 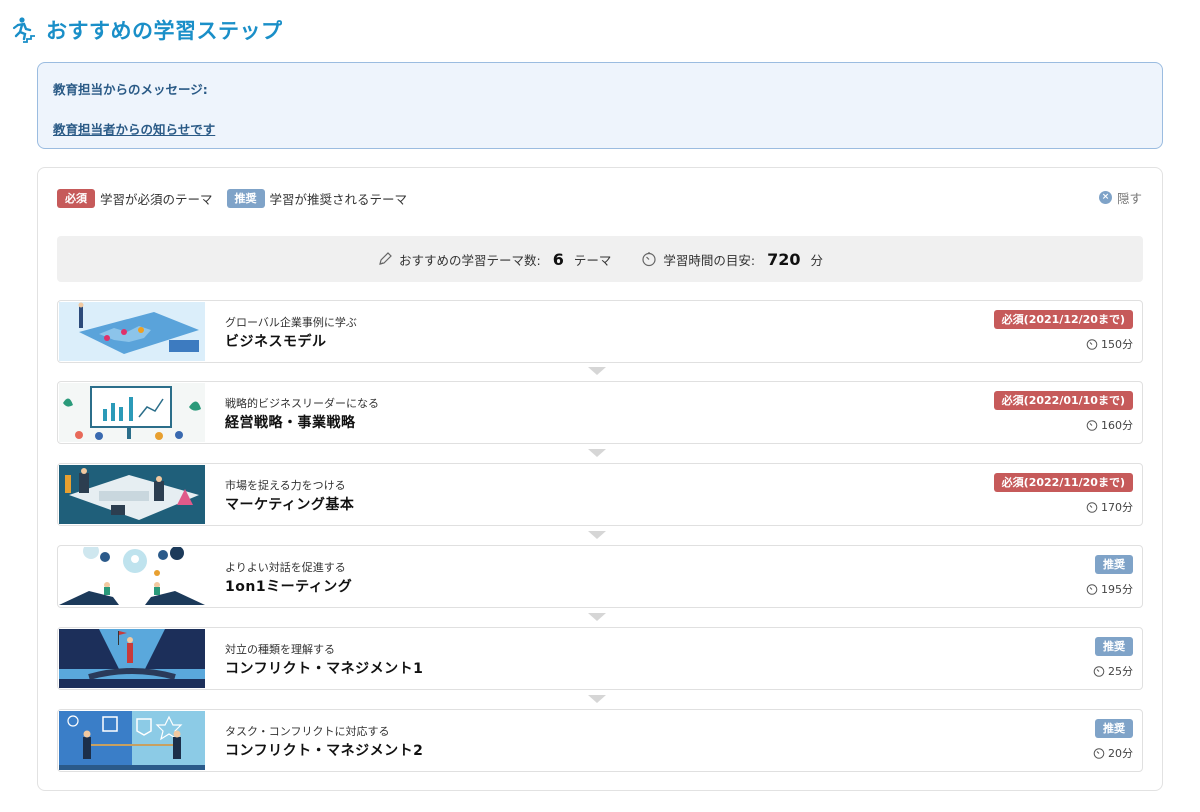 What do you see at coordinates (600, 740) in the screenshot?
I see `step-card-6: タスク・コンフリクトに対応する コンフリクト・マネジメント2 推奨 20分` at bounding box center [600, 740].